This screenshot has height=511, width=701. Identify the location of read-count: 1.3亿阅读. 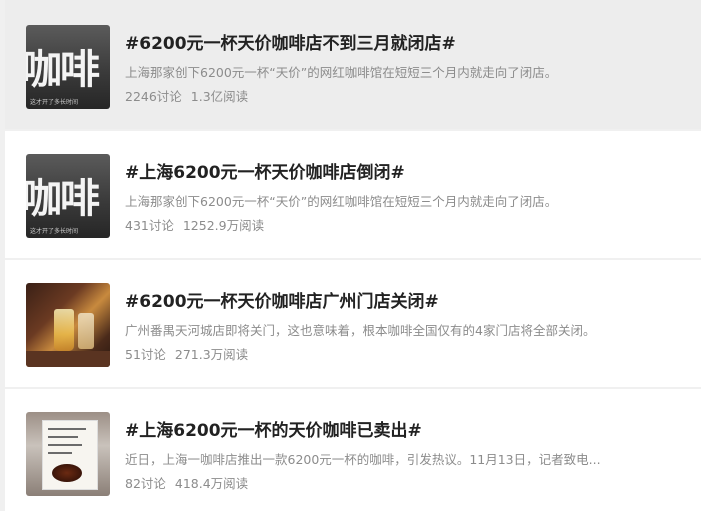
(219, 96).